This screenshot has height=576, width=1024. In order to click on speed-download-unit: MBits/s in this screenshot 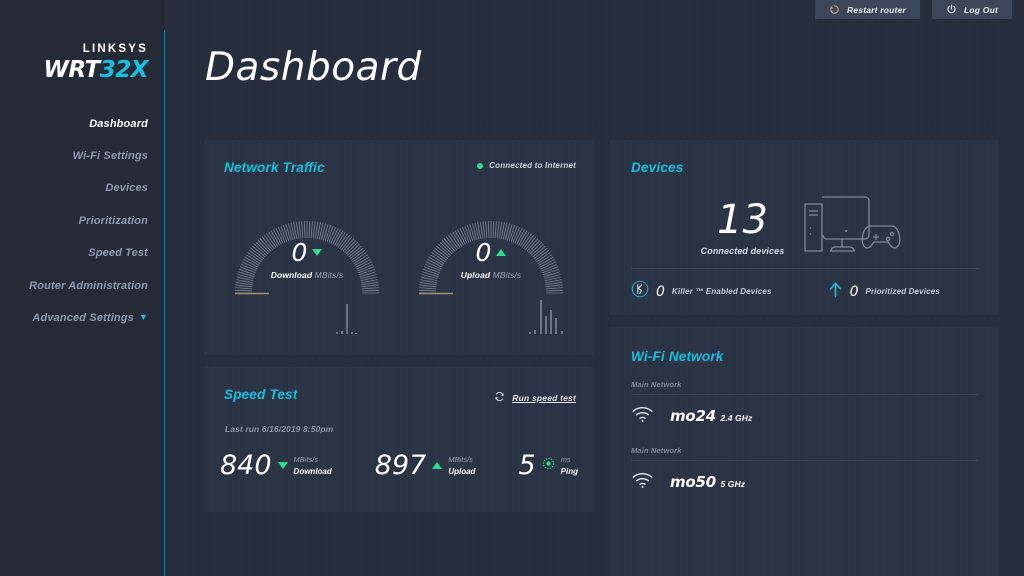, I will do `click(306, 460)`.